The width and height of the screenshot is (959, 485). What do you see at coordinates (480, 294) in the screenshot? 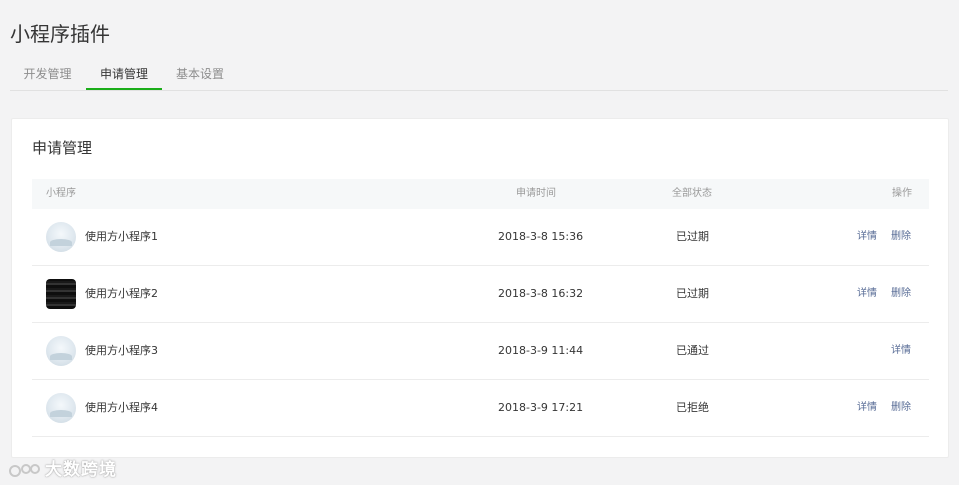
I see `table-row: 使用方小程序2 2018-3-8 16:32 已过期 详情 删除` at bounding box center [480, 294].